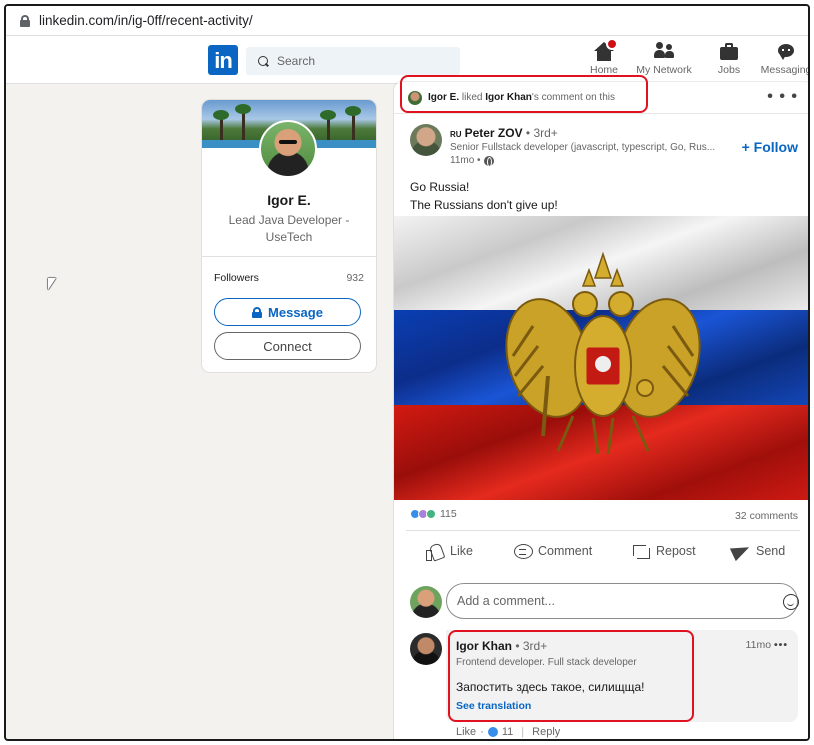 This screenshot has height=745, width=814. Describe the element at coordinates (263, 61) in the screenshot. I see `search-icon` at that location.